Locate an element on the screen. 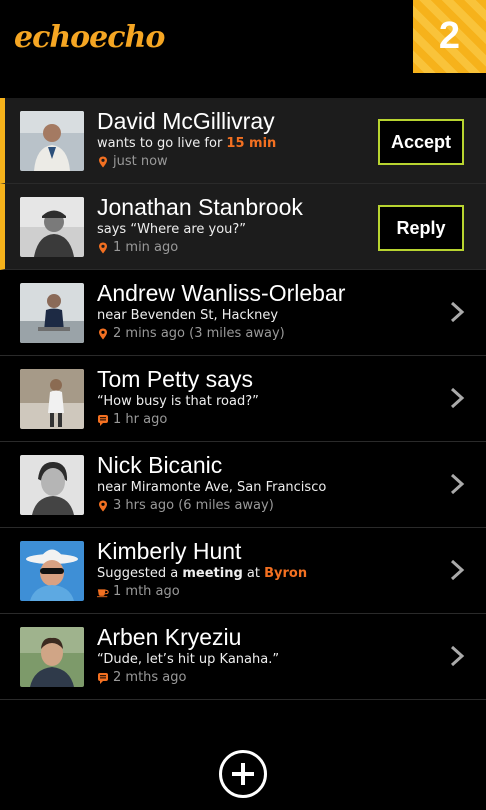  accept-button: Accept is located at coordinates (421, 142).